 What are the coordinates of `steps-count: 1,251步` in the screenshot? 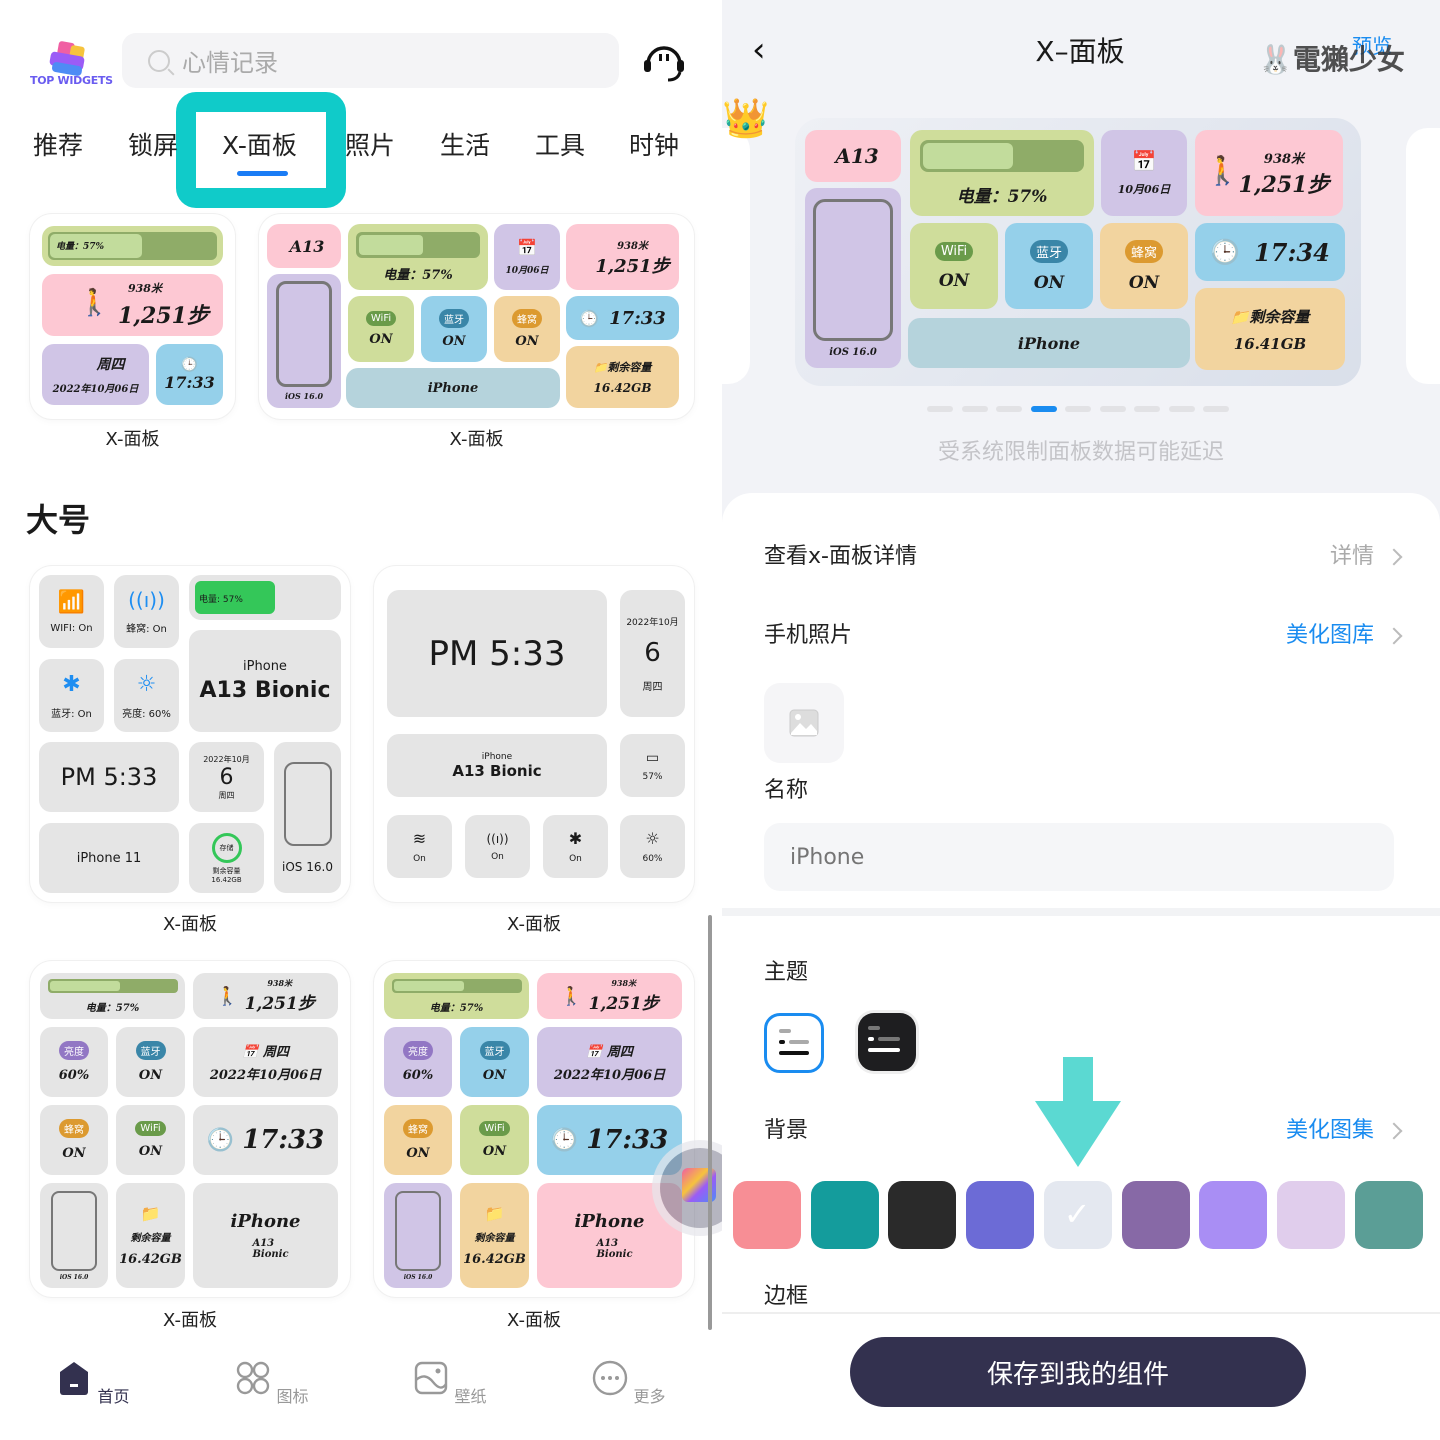 It's located at (163, 316).